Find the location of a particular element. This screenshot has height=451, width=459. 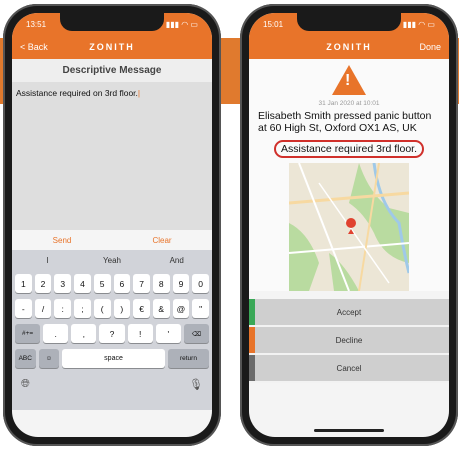

suggestion-item: Yeah is located at coordinates (112, 260).